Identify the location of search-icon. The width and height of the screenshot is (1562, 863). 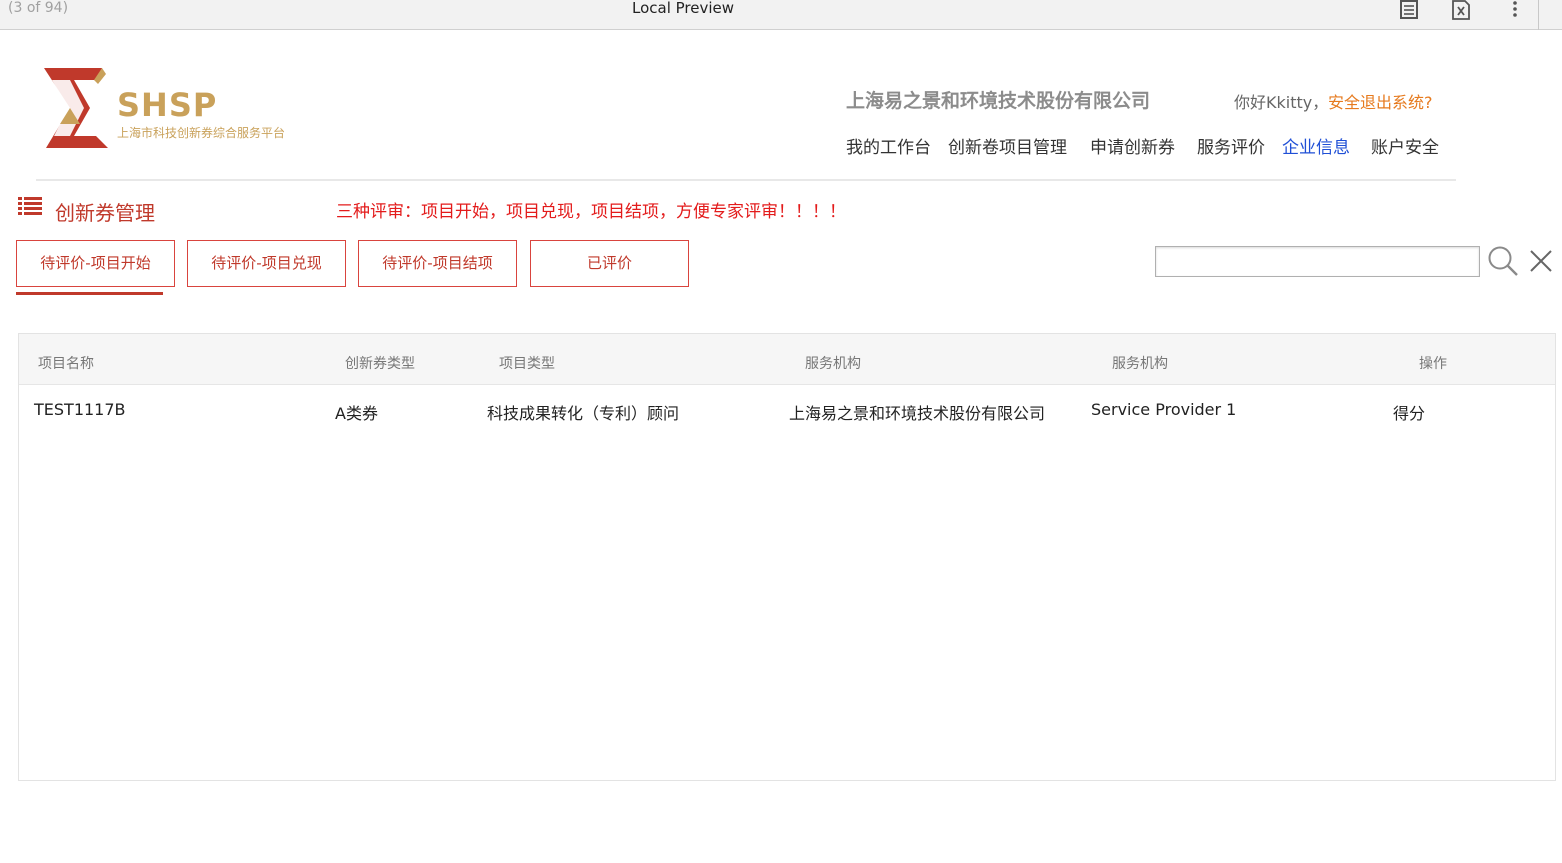
(1503, 261).